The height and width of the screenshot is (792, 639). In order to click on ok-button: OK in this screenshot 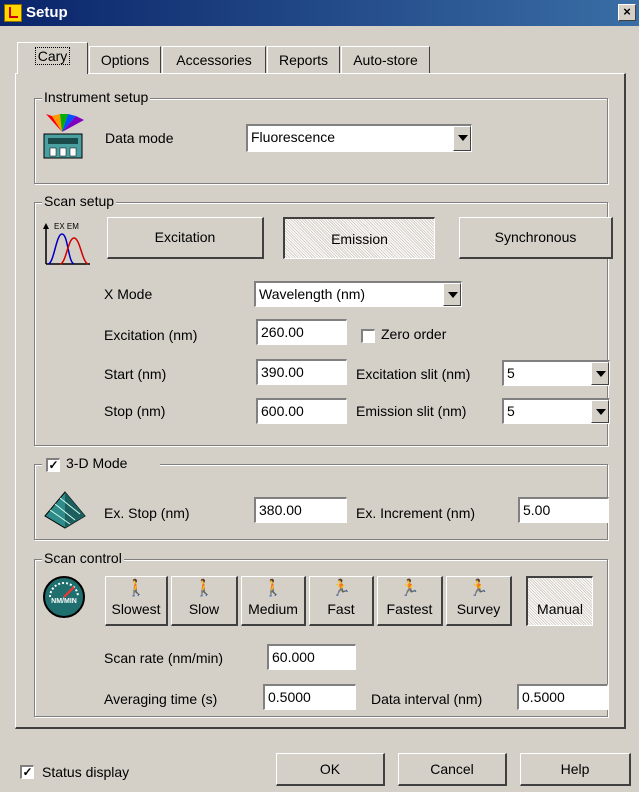, I will do `click(330, 769)`.